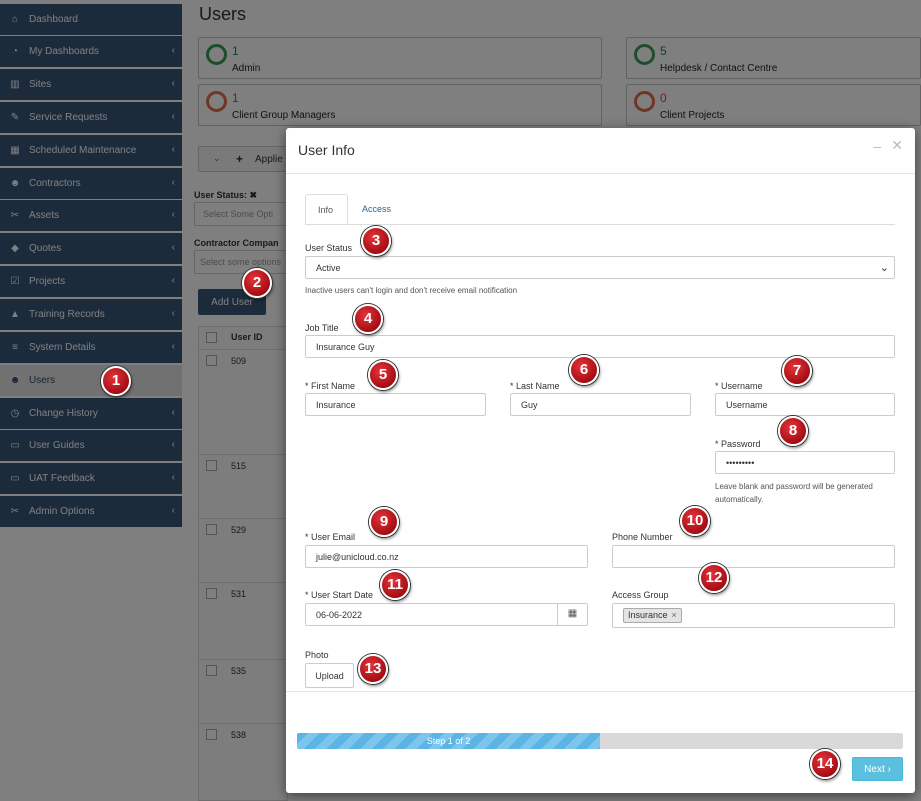 The height and width of the screenshot is (801, 921). Describe the element at coordinates (793, 431) in the screenshot. I see `annotation-marker: 8` at that location.